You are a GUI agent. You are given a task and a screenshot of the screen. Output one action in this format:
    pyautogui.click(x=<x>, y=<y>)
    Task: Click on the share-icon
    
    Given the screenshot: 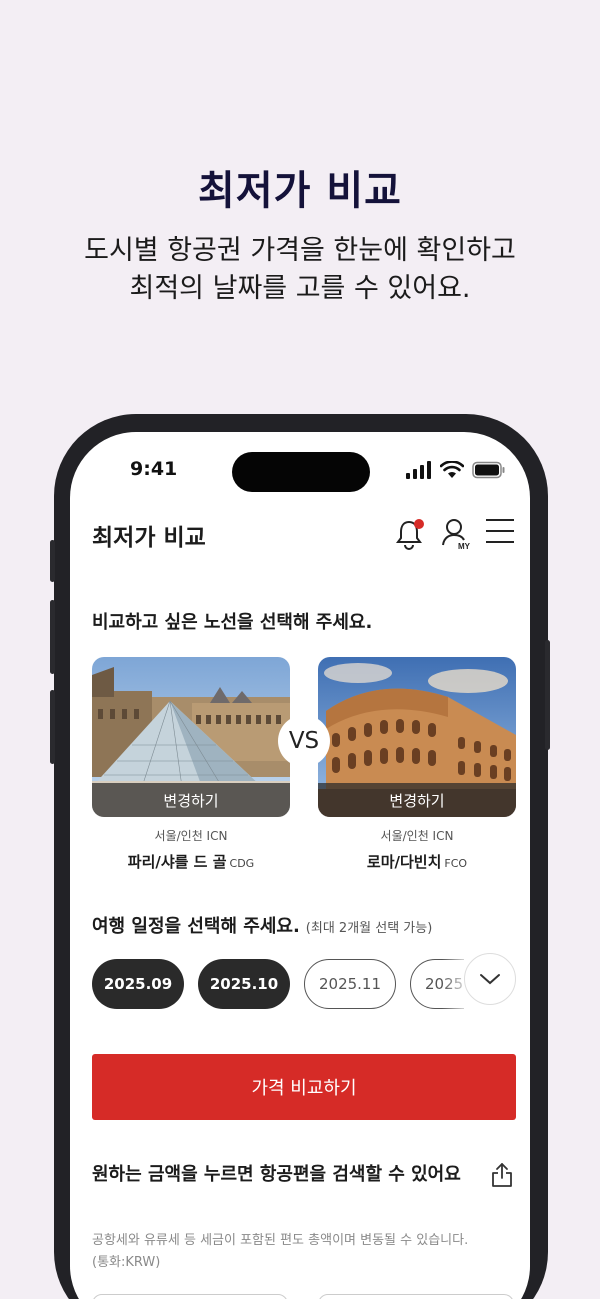 What is the action you would take?
    pyautogui.click(x=502, y=1175)
    